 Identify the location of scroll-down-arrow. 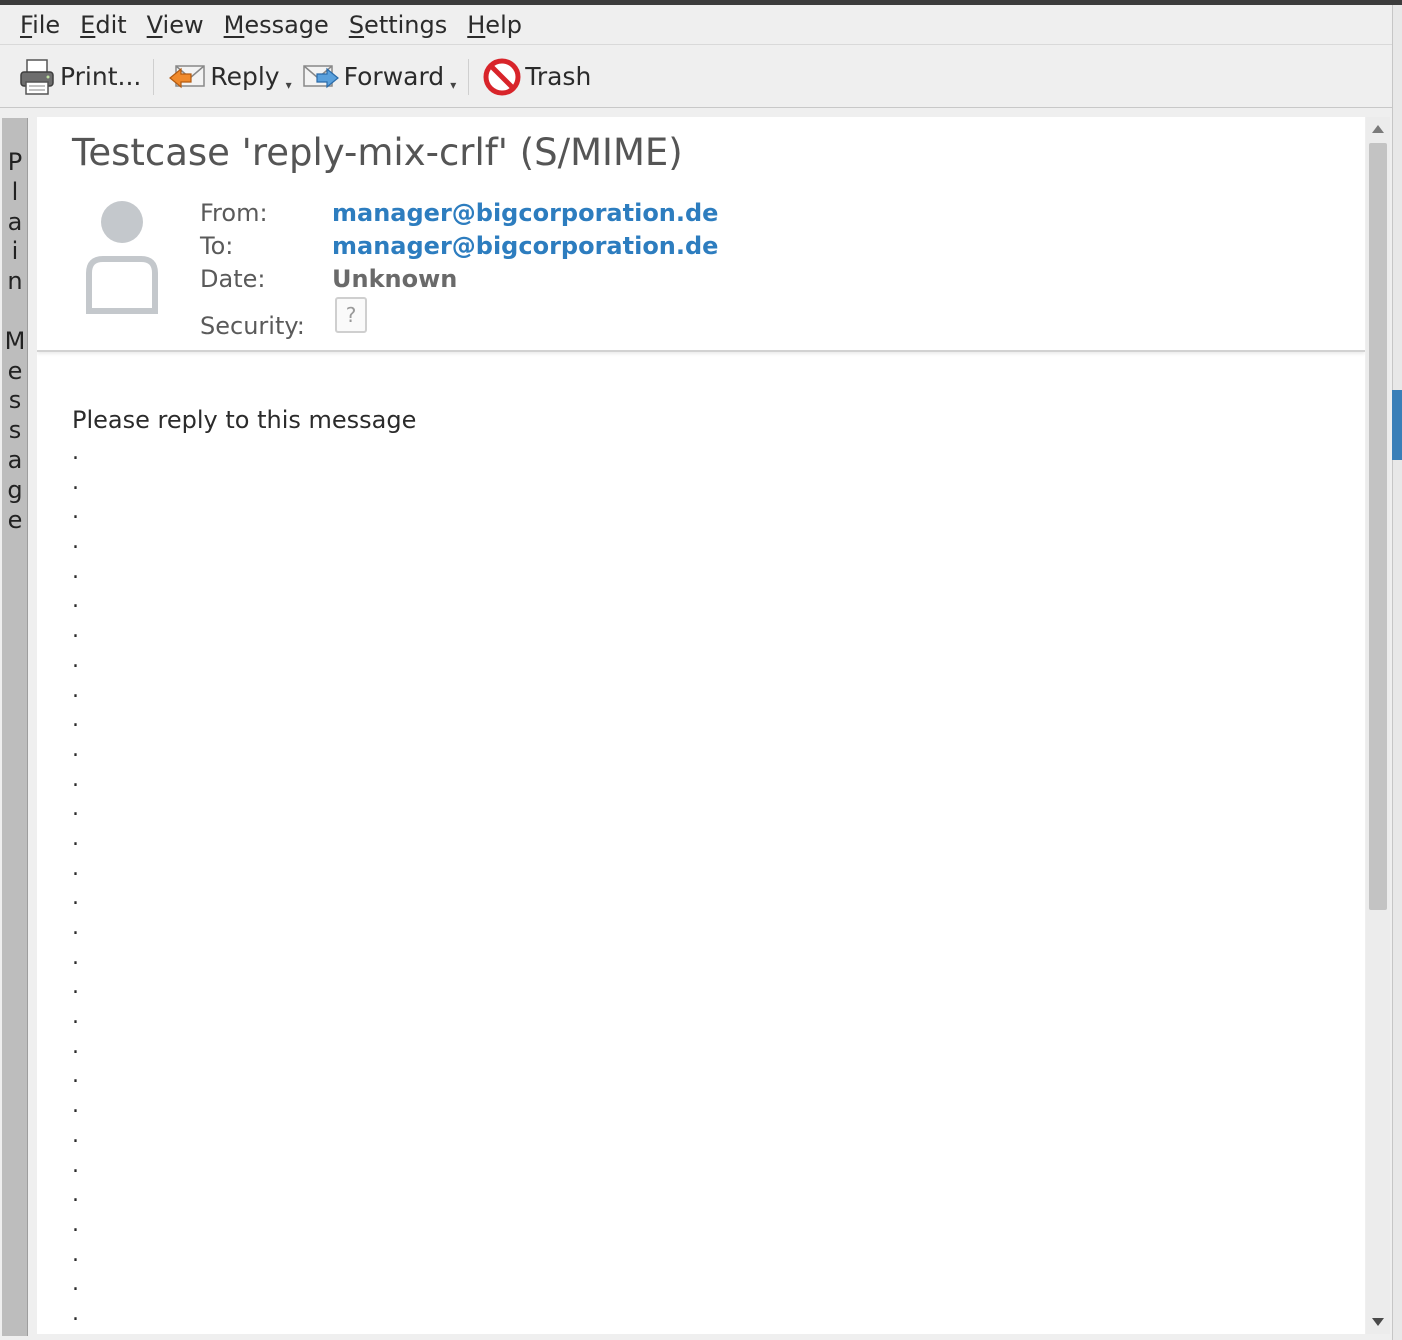
(1378, 1322).